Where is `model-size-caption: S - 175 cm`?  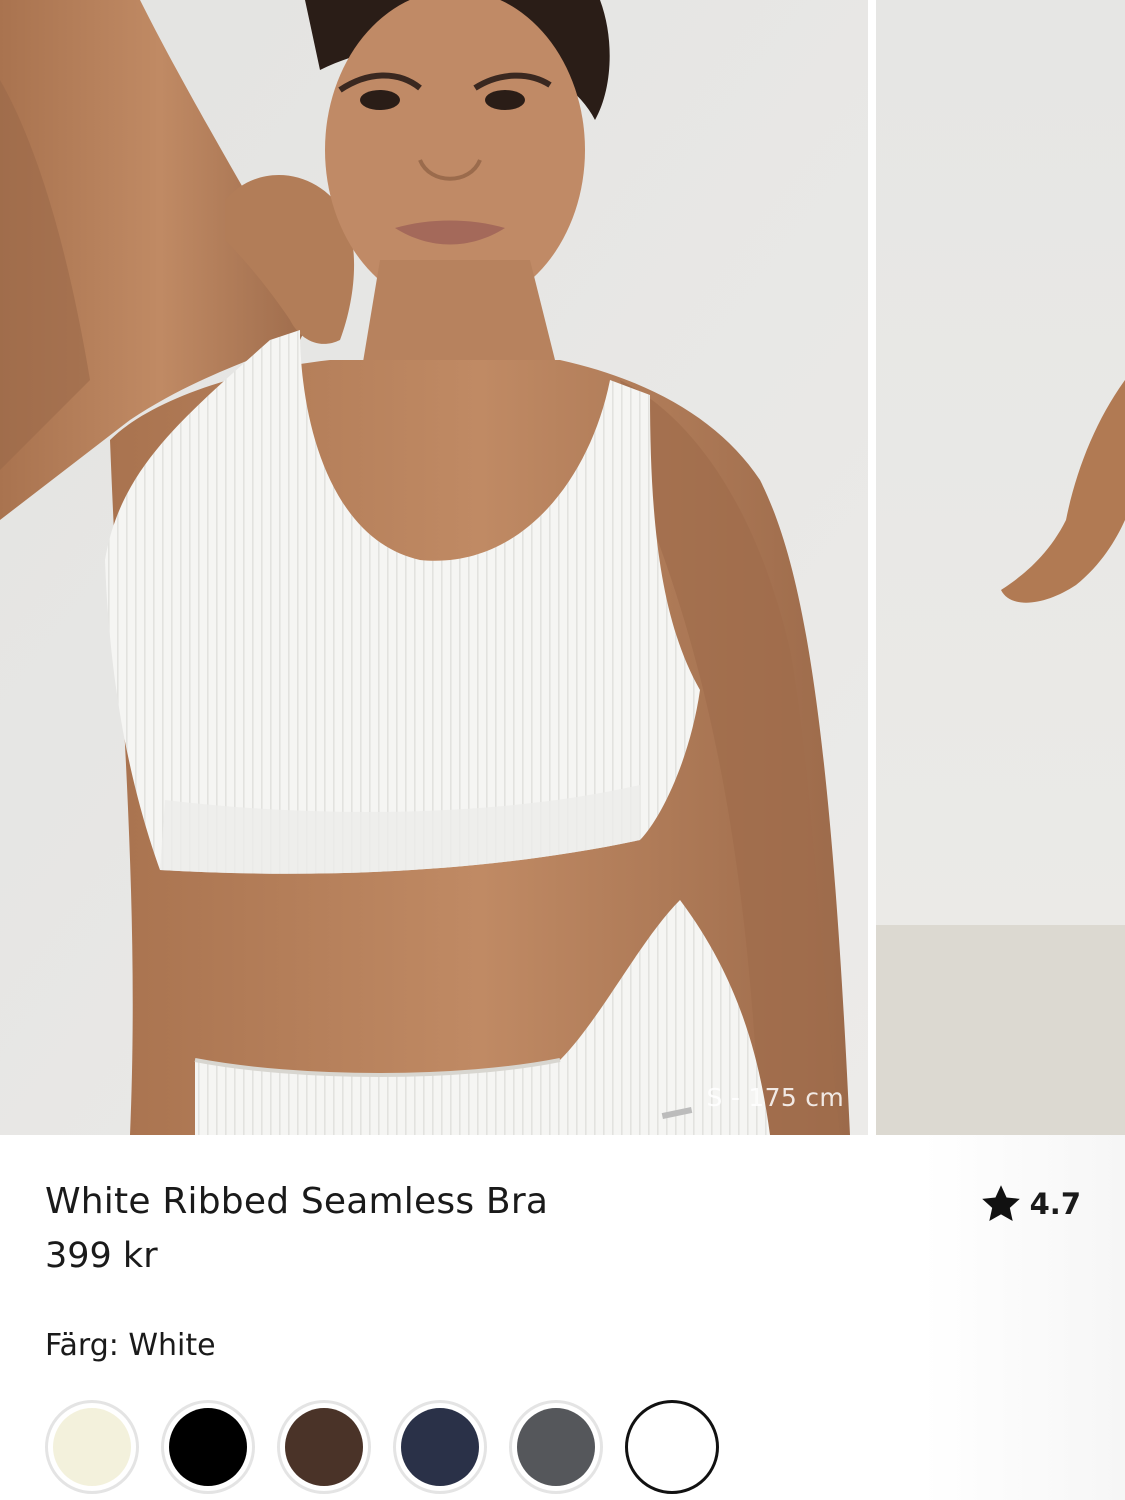
model-size-caption: S - 175 cm is located at coordinates (775, 1097).